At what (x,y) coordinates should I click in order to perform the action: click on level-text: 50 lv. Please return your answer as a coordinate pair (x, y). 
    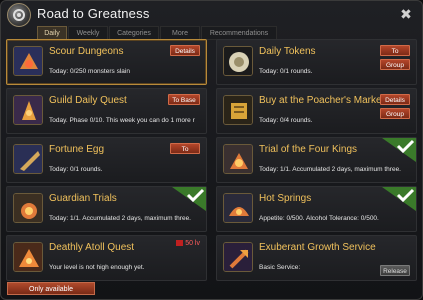
    Looking at the image, I should click on (192, 243).